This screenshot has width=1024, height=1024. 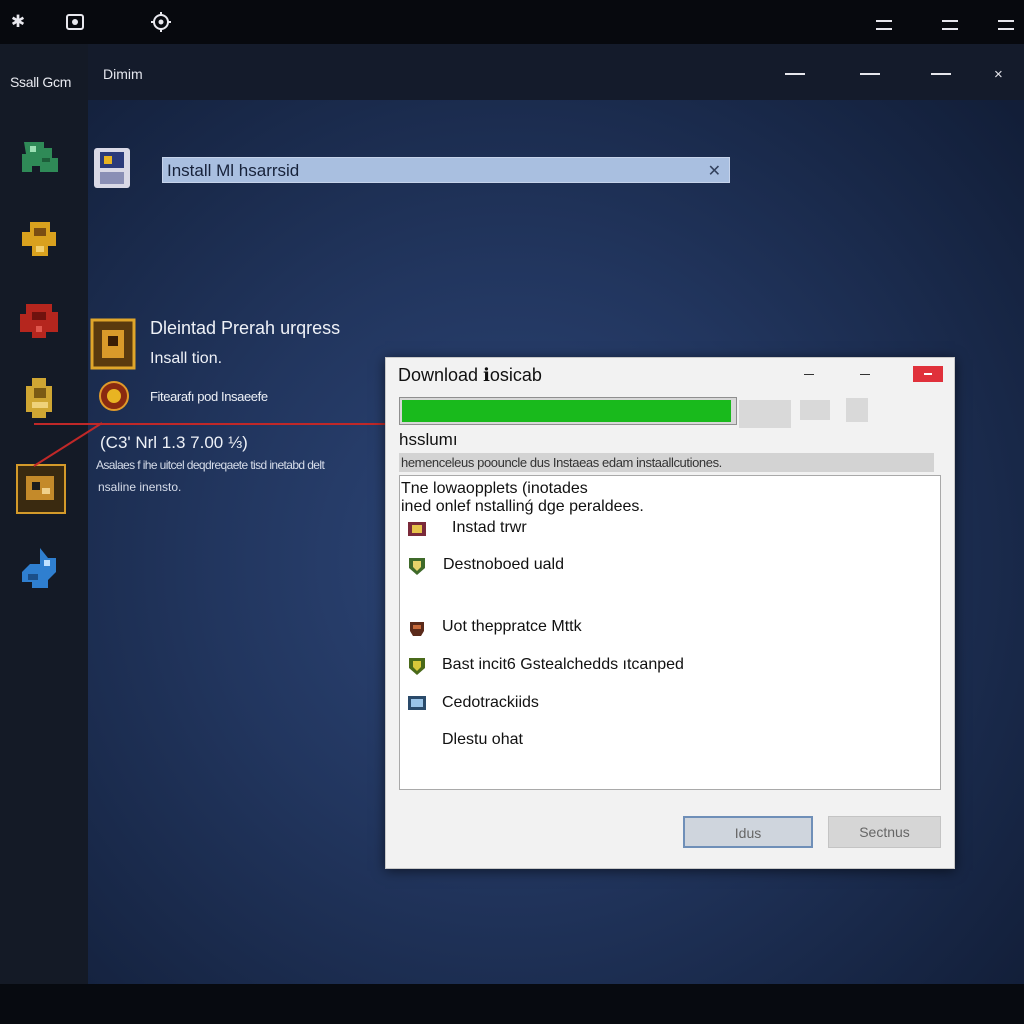 I want to click on window-header: Dimim ×, so click(x=556, y=72).